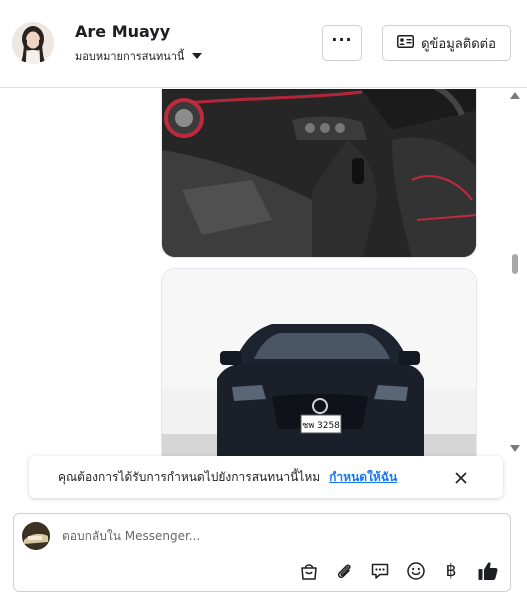  What do you see at coordinates (130, 56) in the screenshot?
I see `assign-label: มอบหมายการสนทนานี้` at bounding box center [130, 56].